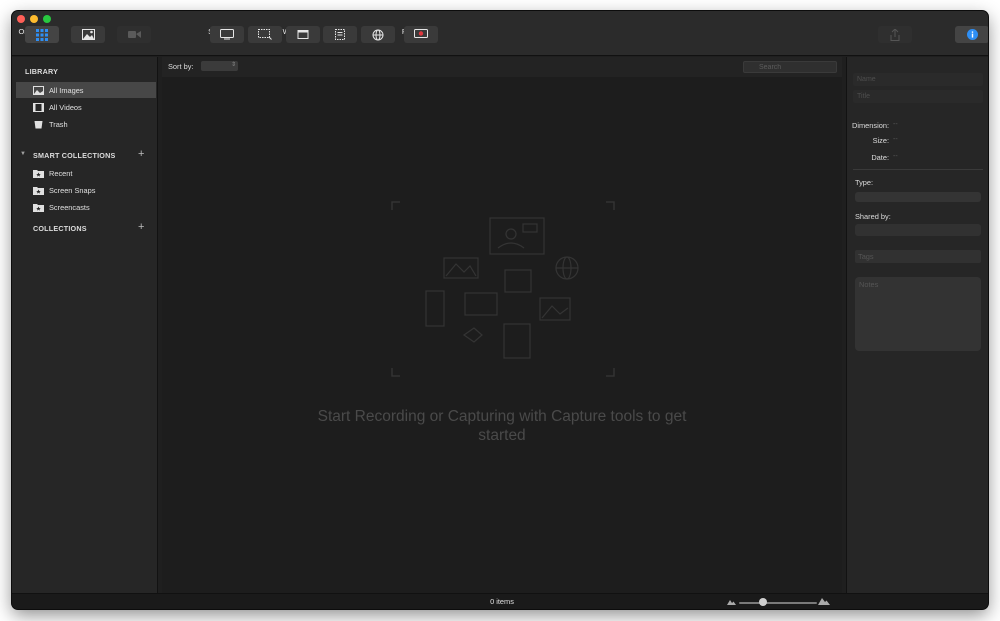 This screenshot has height=621, width=1000. I want to click on screen-capture-button: Screen, so click(223, 40).